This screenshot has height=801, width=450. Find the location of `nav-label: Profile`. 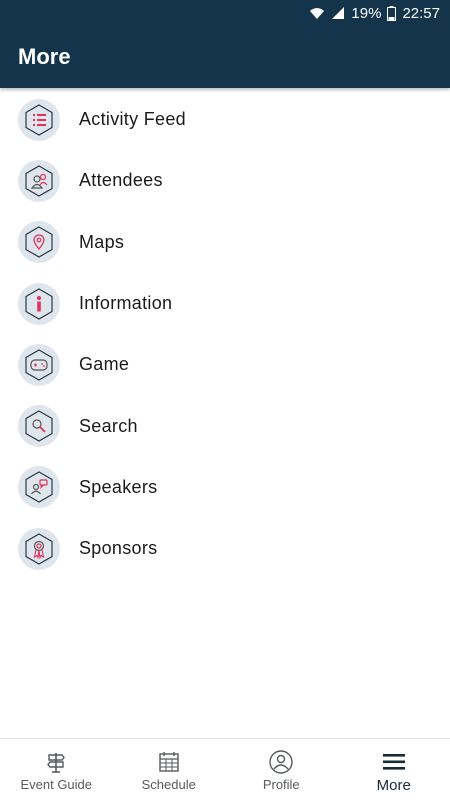

nav-label: Profile is located at coordinates (281, 784).